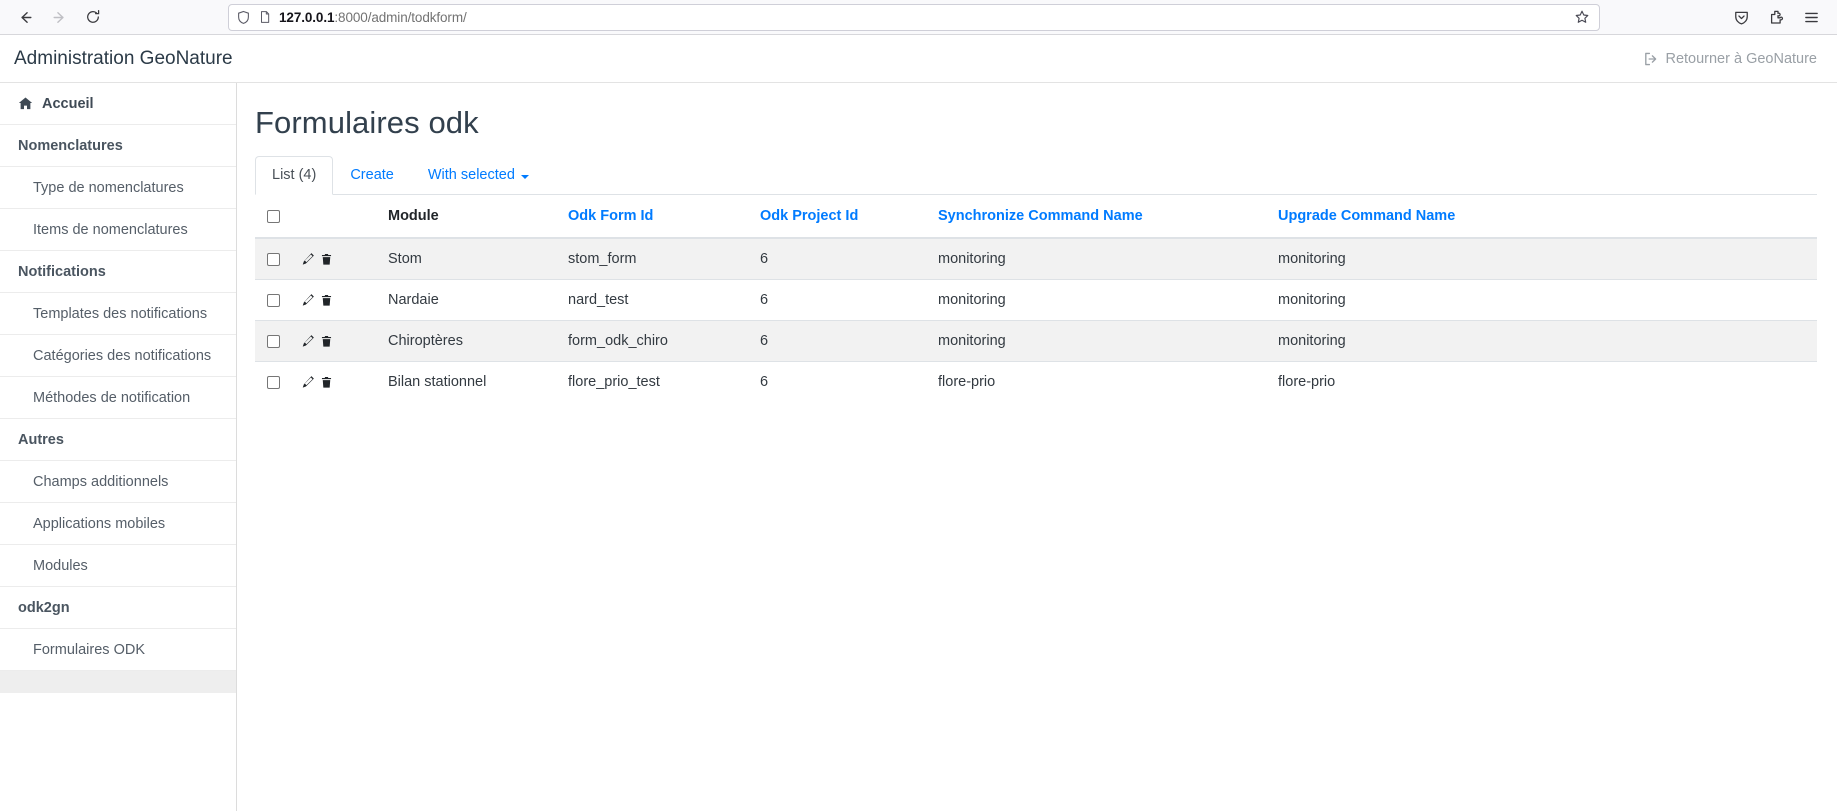 The width and height of the screenshot is (1837, 811). What do you see at coordinates (60, 565) in the screenshot?
I see `sidebar-item-label: Modules` at bounding box center [60, 565].